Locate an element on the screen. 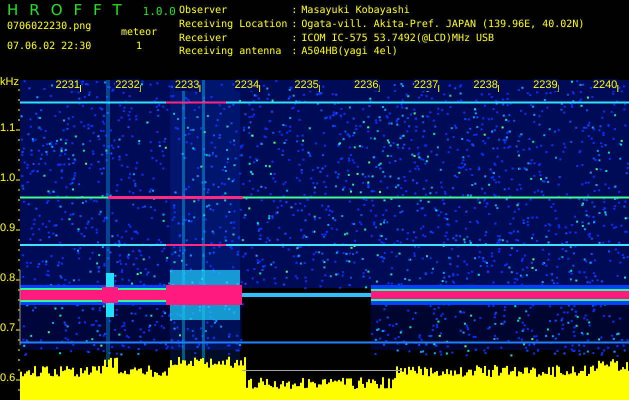 This screenshot has width=629, height=400. station-label: Receiver is located at coordinates (203, 39).